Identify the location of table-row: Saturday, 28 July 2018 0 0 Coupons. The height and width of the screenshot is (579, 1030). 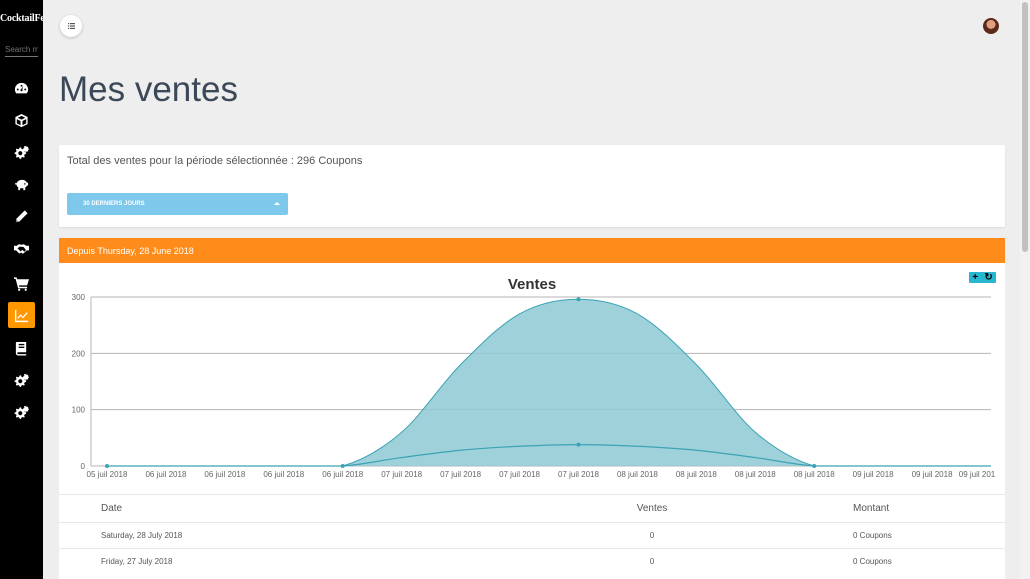
(532, 535).